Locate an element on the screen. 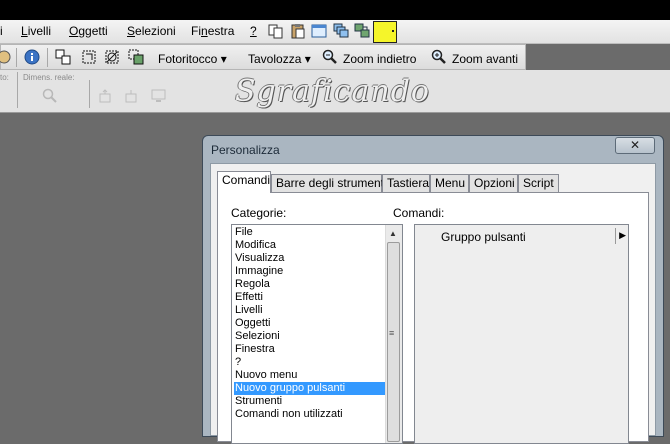  crop-selection-icon is located at coordinates (89, 57).